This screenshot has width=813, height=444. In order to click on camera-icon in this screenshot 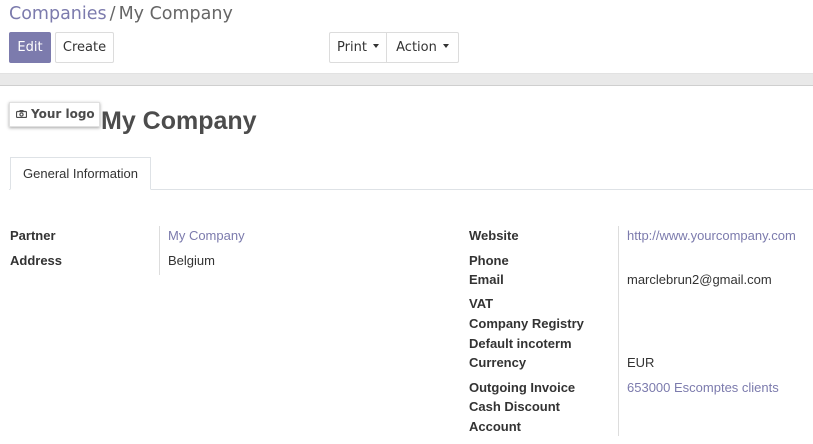, I will do `click(21, 113)`.